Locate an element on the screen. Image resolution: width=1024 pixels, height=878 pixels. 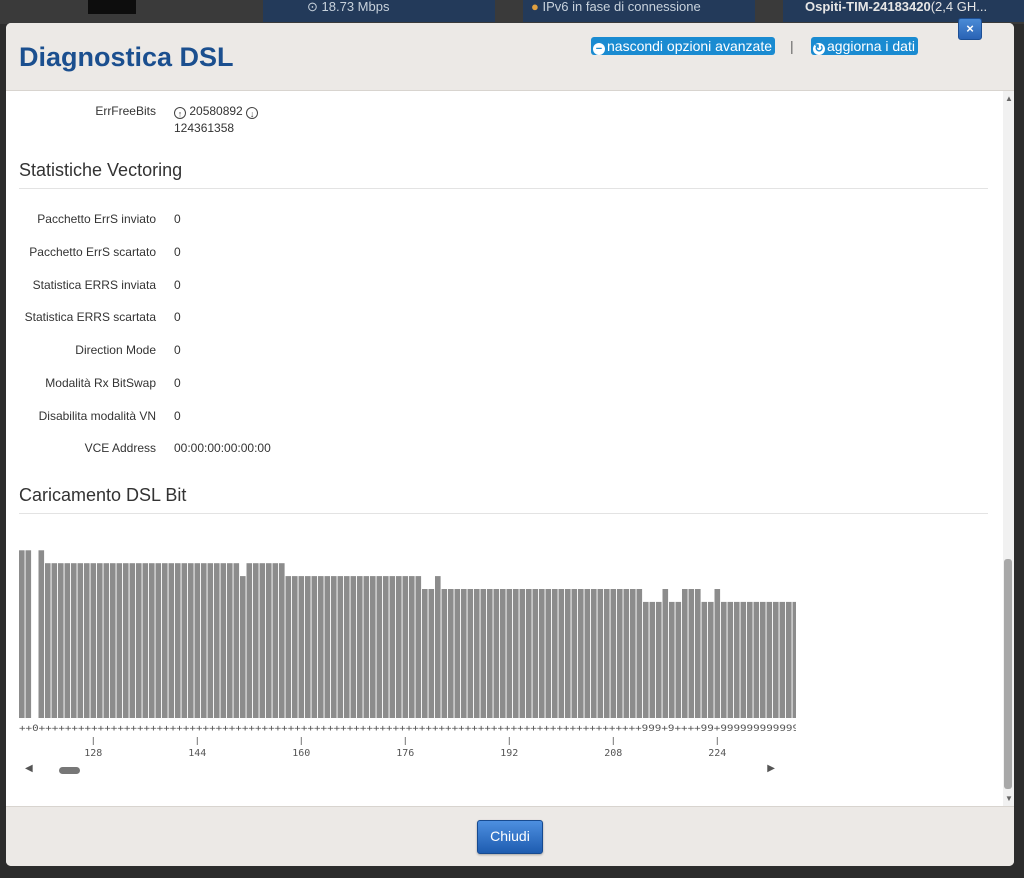
vectoring-row: VCE Address 00:00:00:00:00:00 is located at coordinates (501, 451).